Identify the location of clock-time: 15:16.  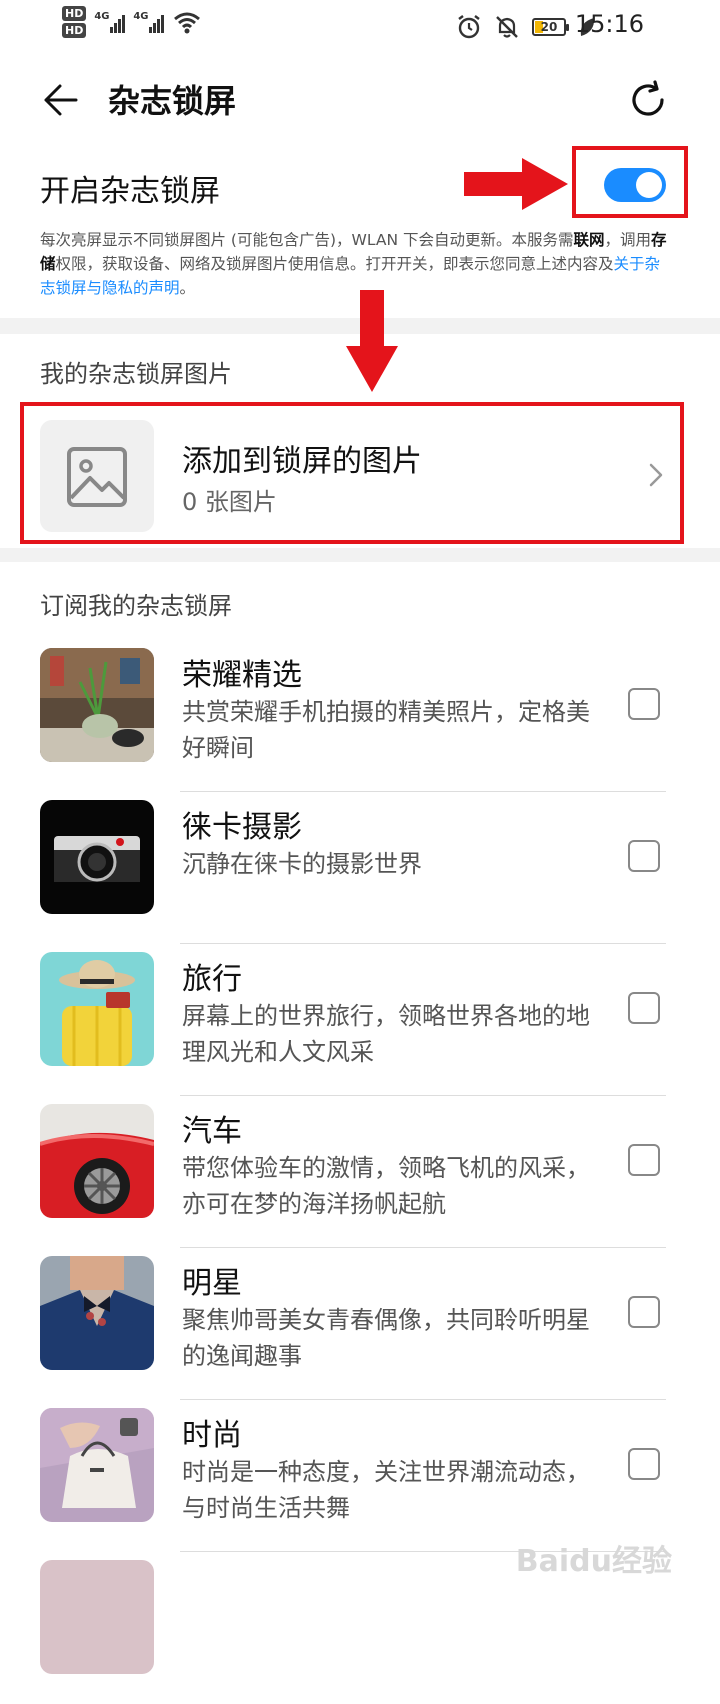
(609, 24).